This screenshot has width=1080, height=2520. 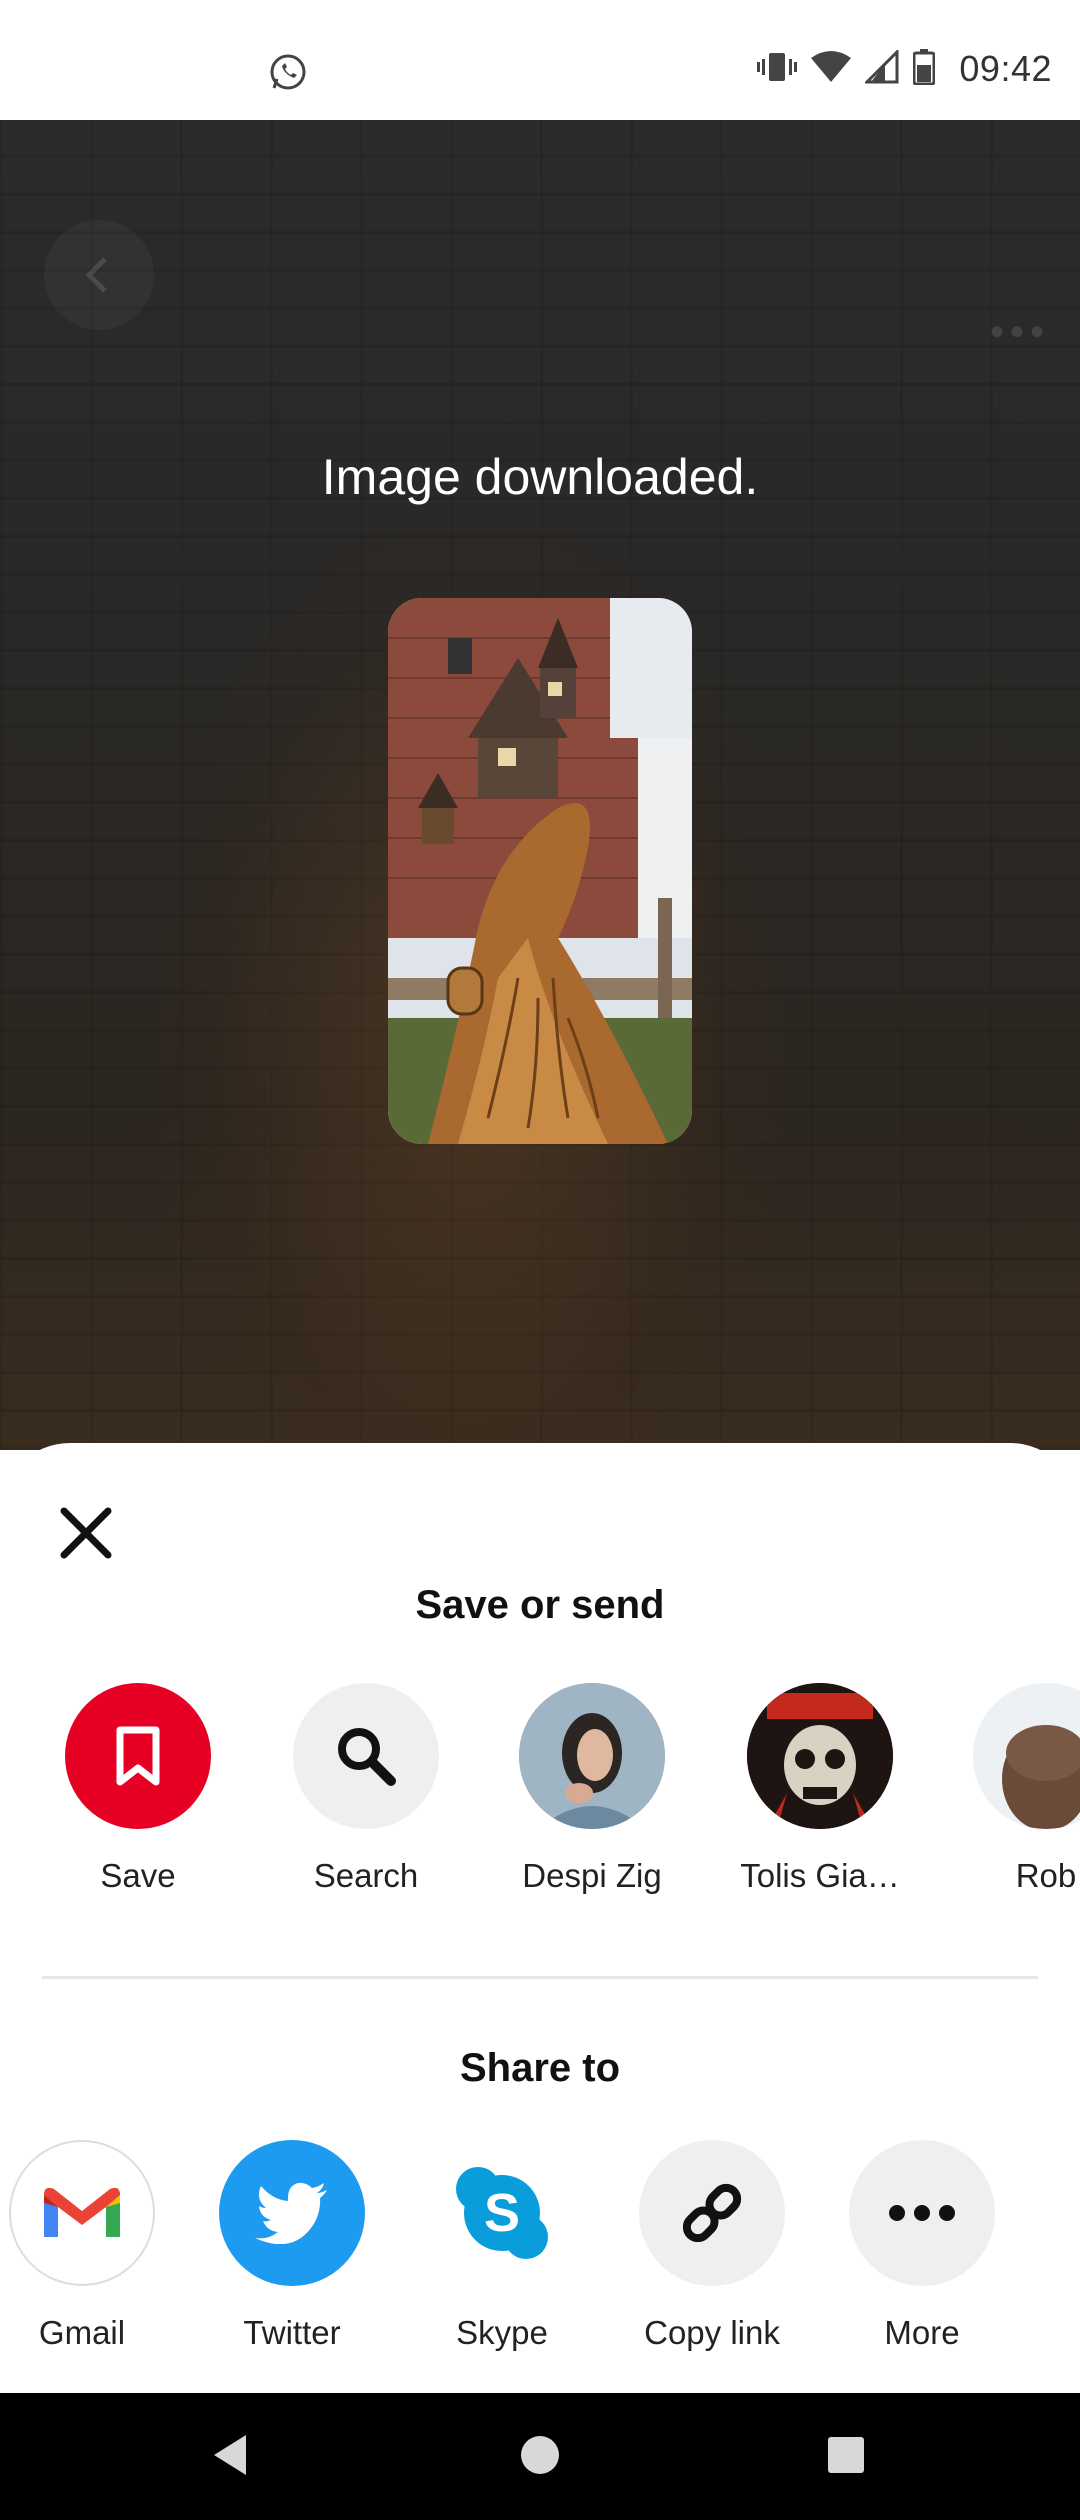 I want to click on vibrate-icon, so click(x=777, y=69).